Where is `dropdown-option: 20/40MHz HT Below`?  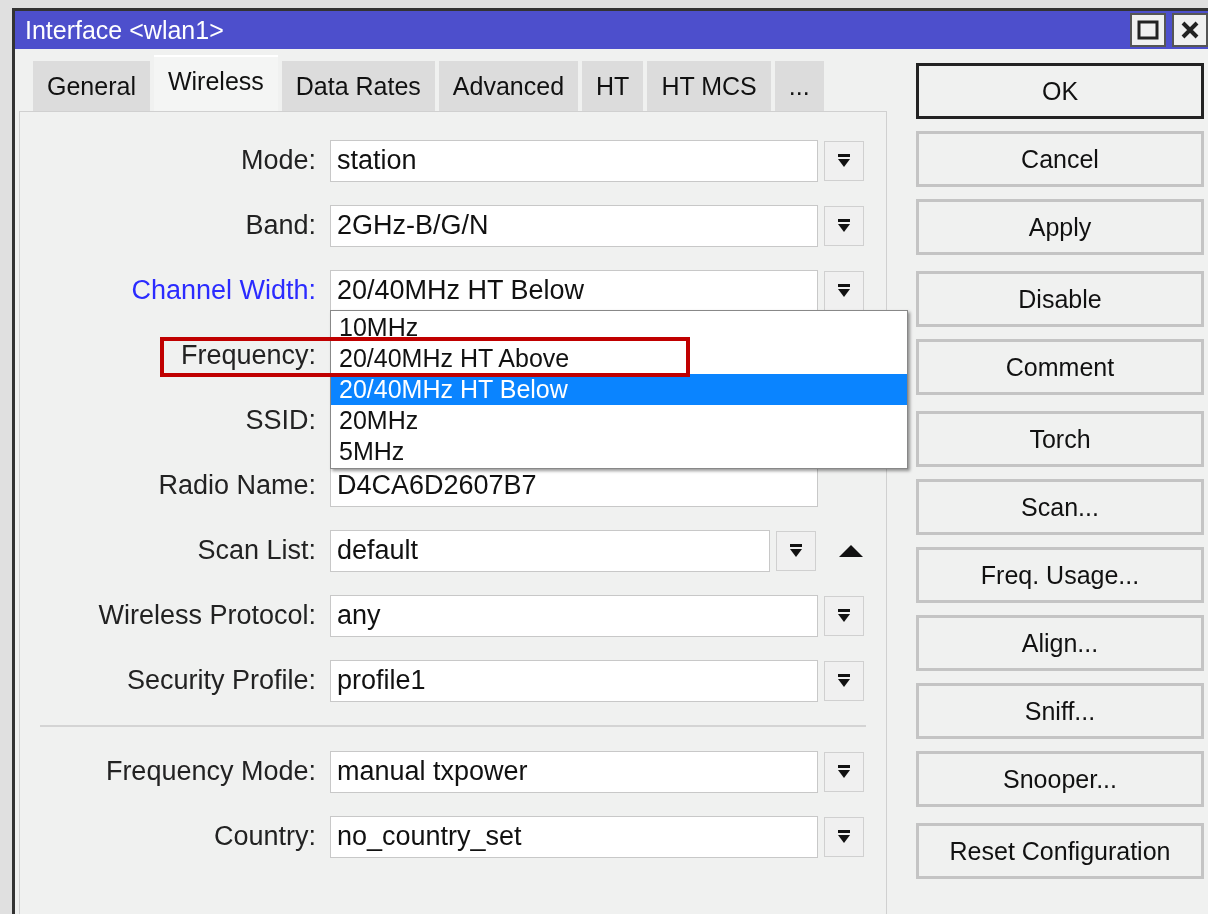
dropdown-option: 20/40MHz HT Below is located at coordinates (619, 389).